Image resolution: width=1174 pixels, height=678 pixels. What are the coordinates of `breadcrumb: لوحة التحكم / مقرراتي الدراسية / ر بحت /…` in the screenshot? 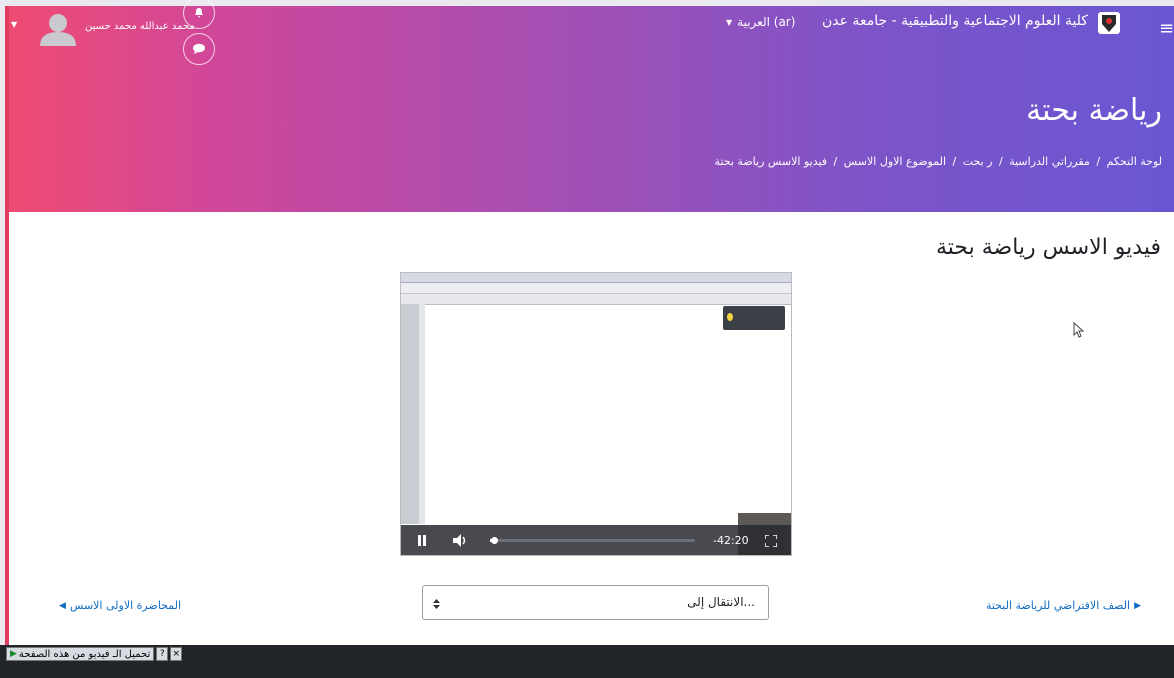 It's located at (938, 161).